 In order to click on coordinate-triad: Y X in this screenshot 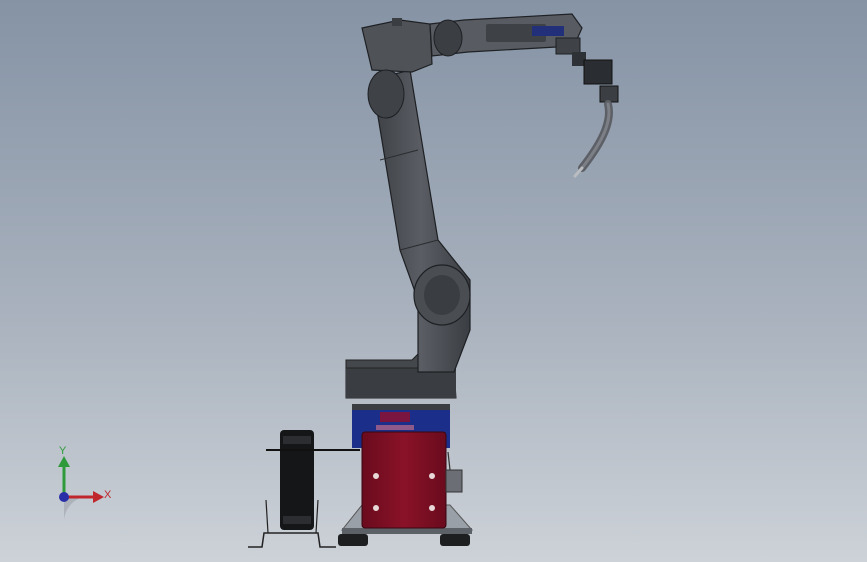, I will do `click(85, 483)`.